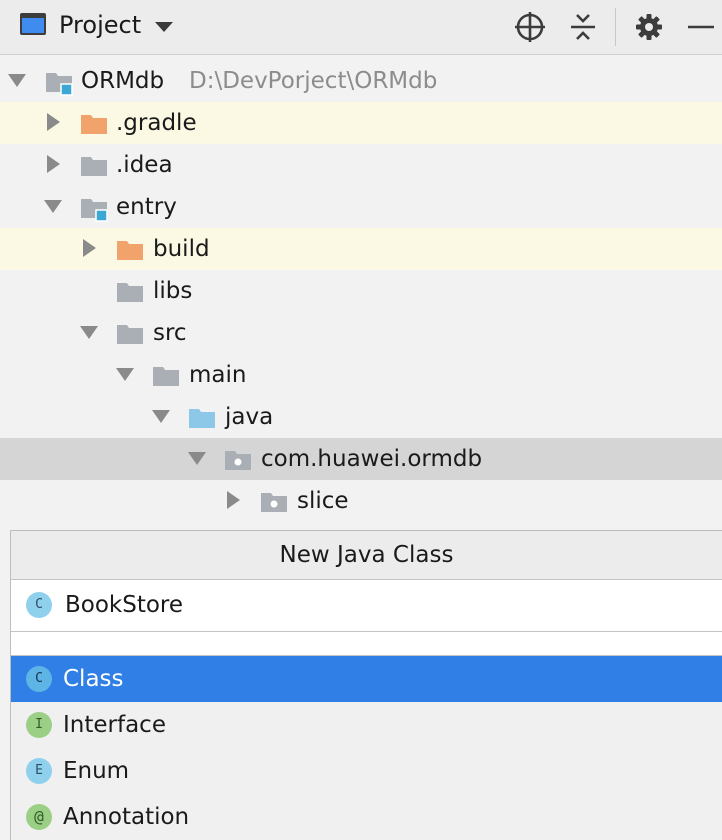 The width and height of the screenshot is (722, 840). What do you see at coordinates (361, 501) in the screenshot?
I see `tree-row-slice: slice` at bounding box center [361, 501].